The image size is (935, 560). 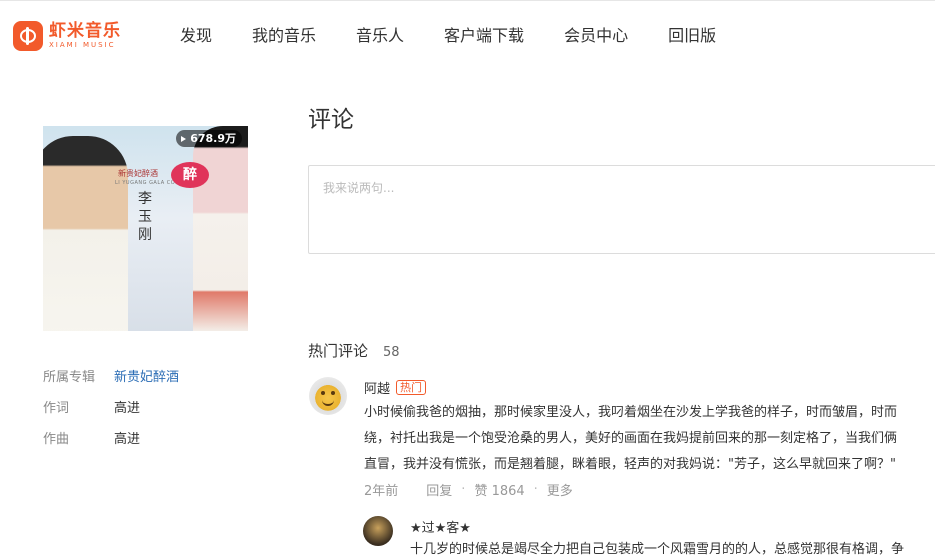 What do you see at coordinates (146, 375) in the screenshot?
I see `meta-album-link: 新贵妃醉酒` at bounding box center [146, 375].